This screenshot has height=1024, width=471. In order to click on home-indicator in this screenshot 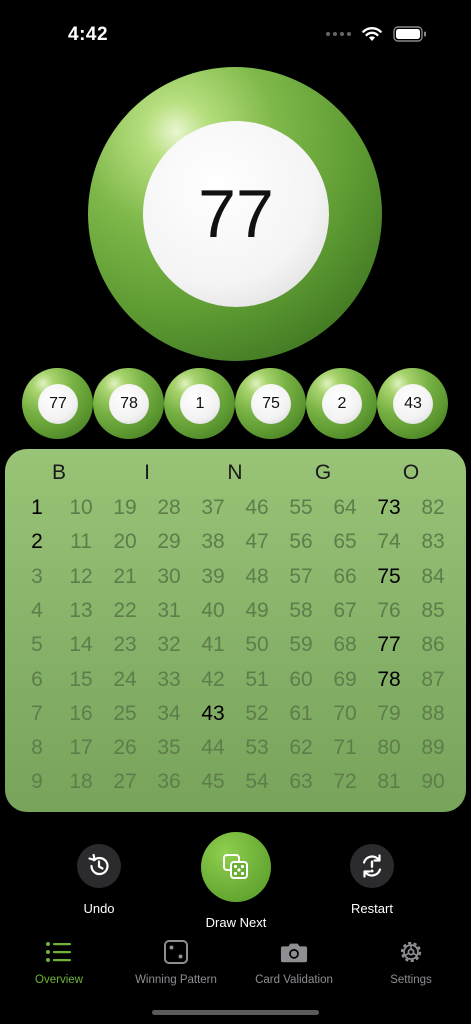, I will do `click(235, 1012)`.